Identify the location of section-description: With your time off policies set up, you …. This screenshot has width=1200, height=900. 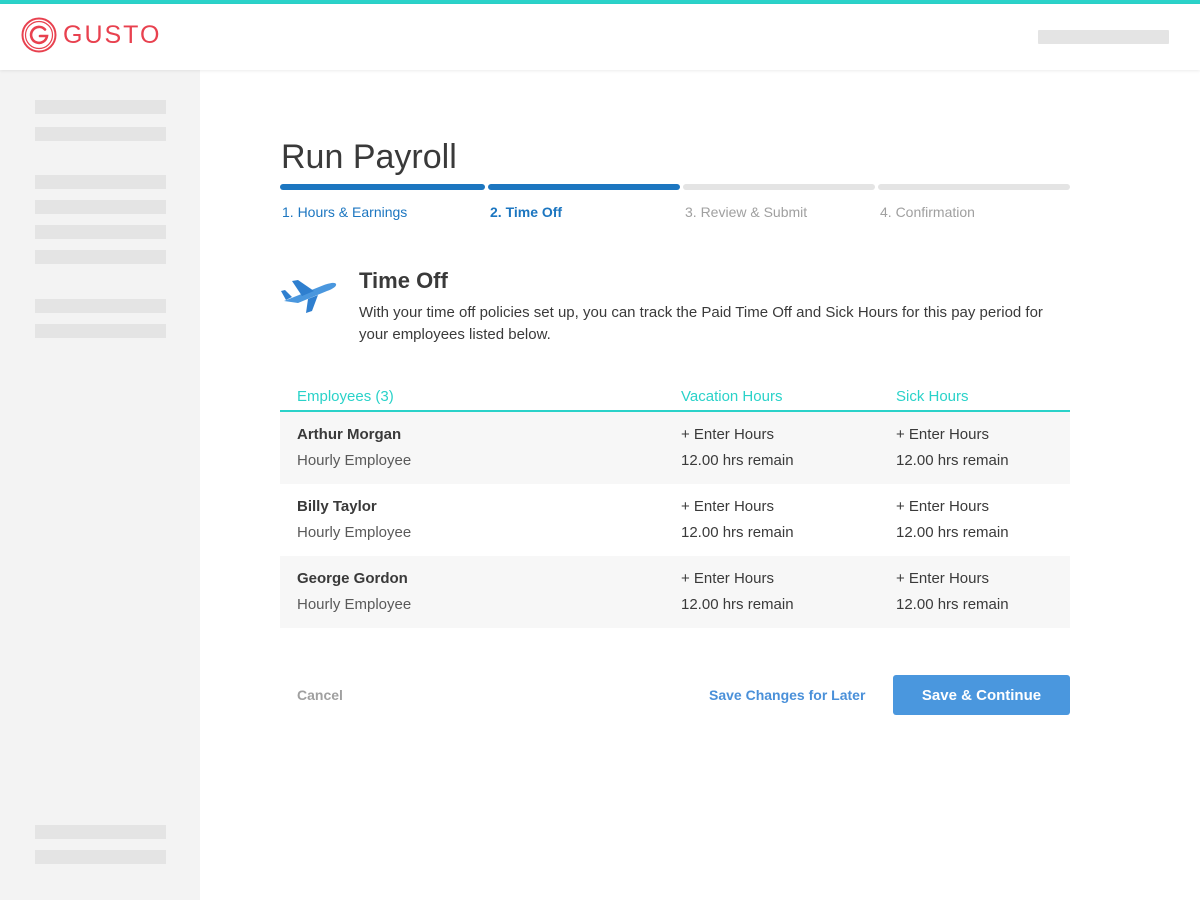
(701, 323).